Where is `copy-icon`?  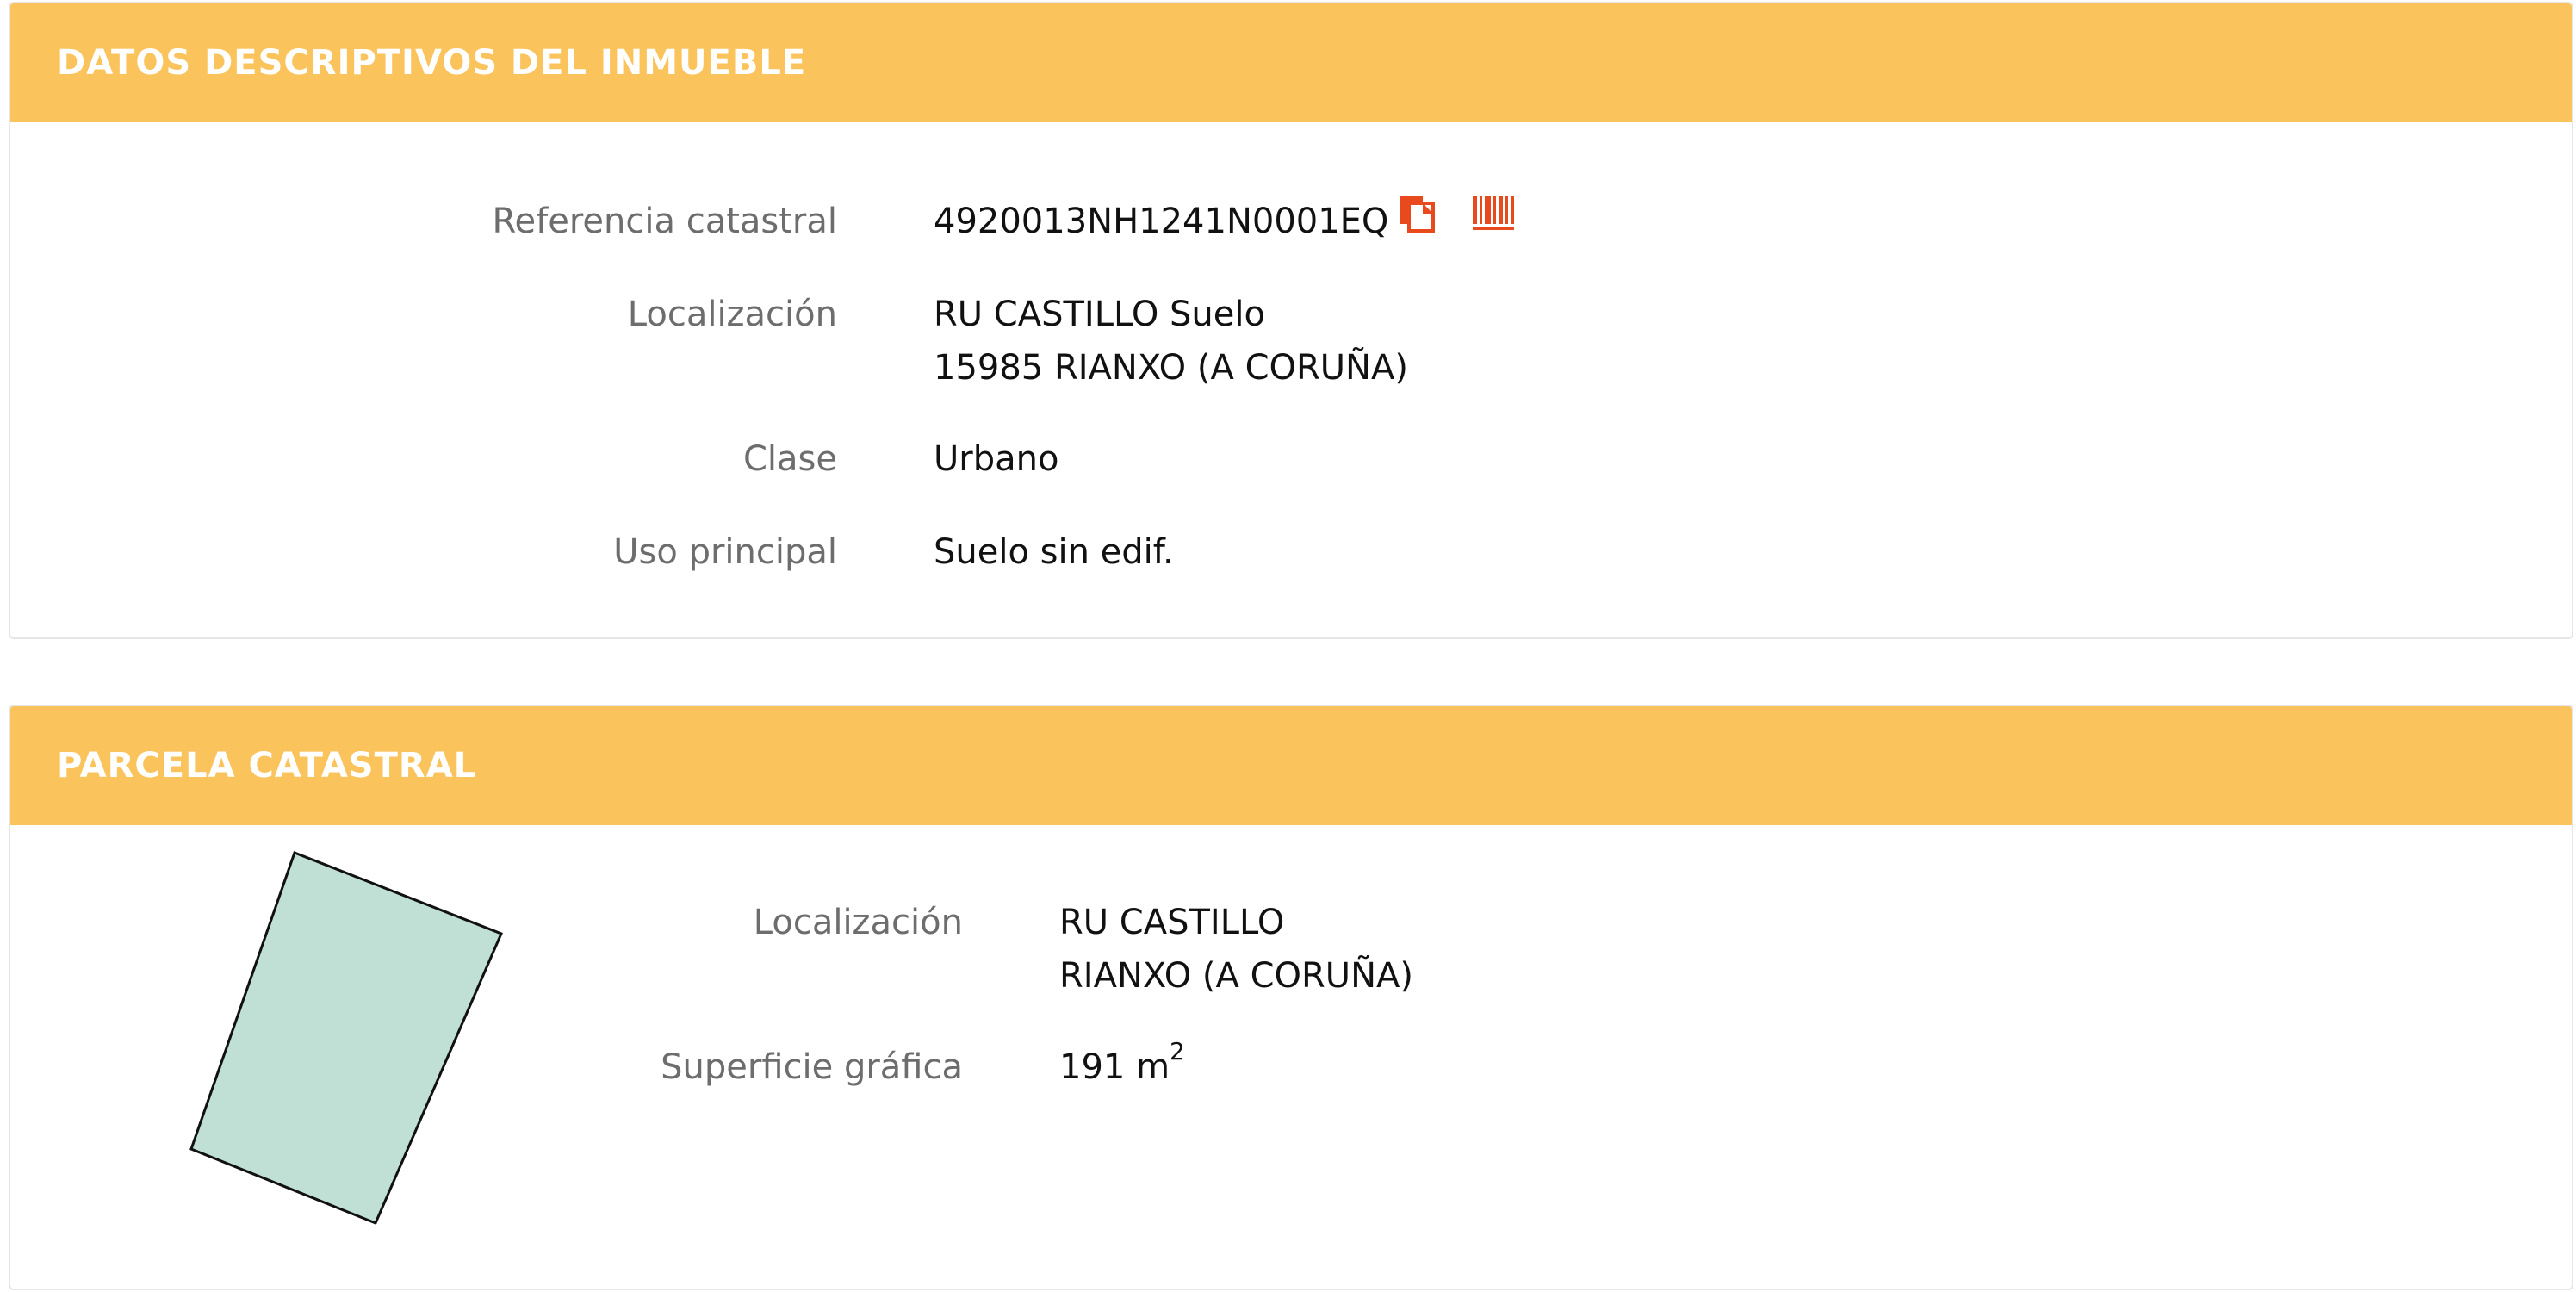 copy-icon is located at coordinates (1418, 222).